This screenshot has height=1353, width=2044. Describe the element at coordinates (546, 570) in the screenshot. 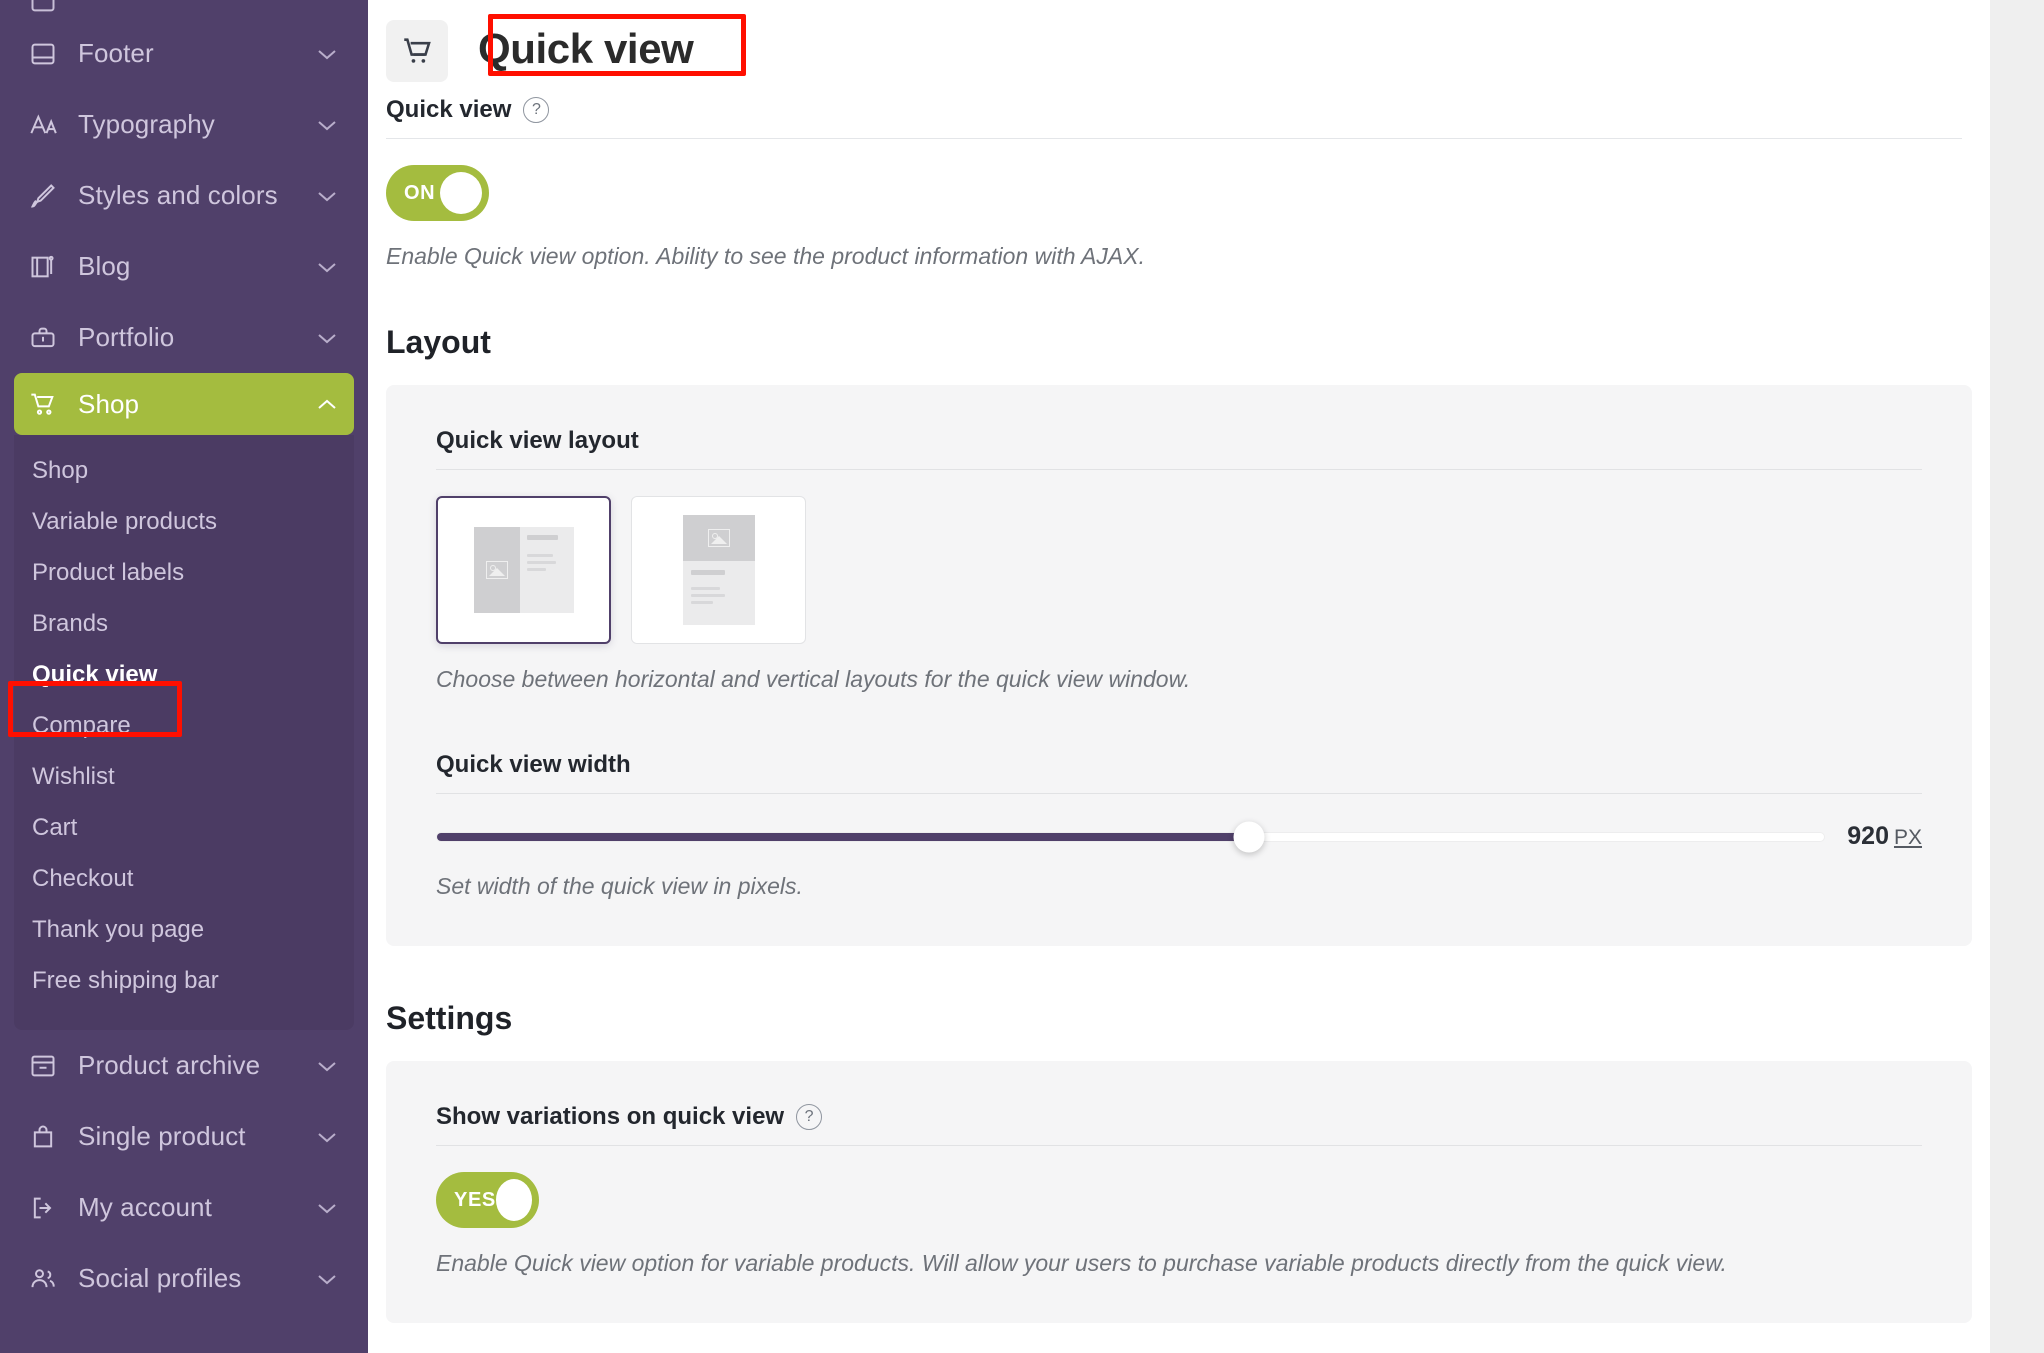

I see `preview-text-area` at that location.